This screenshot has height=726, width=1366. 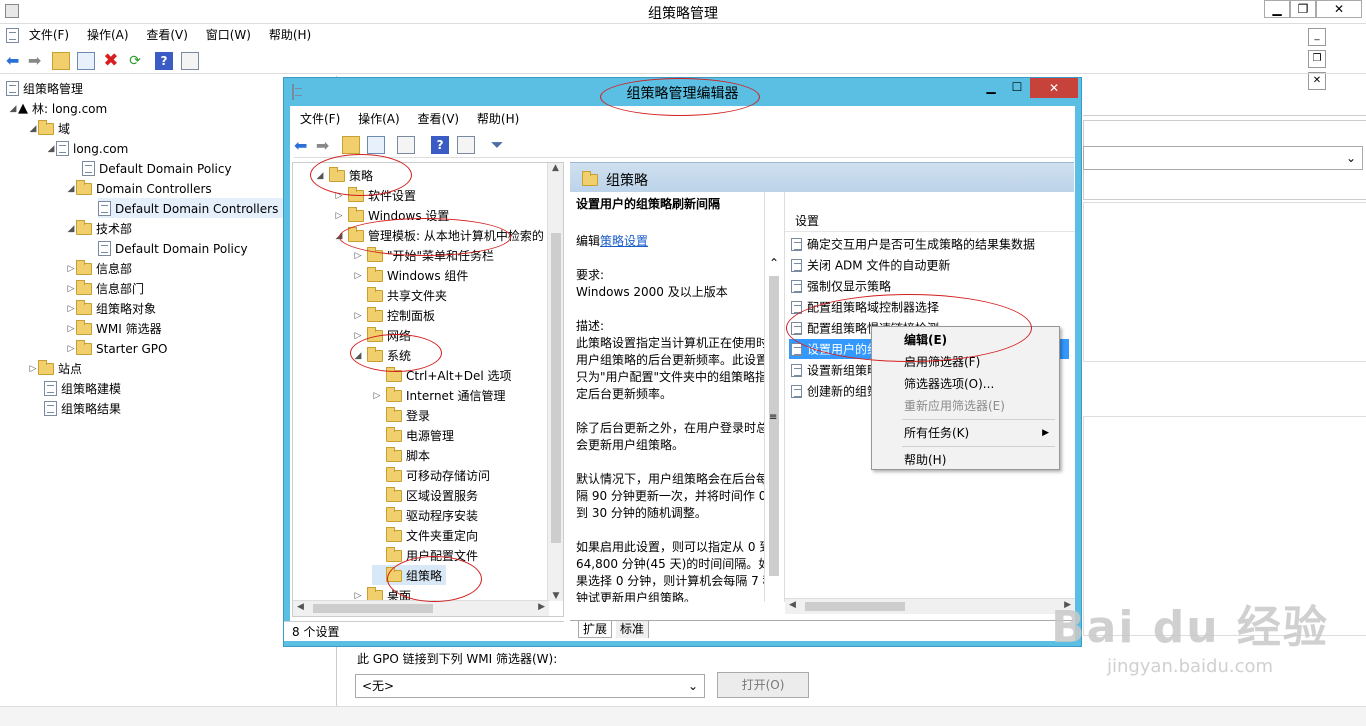 What do you see at coordinates (410, 275) in the screenshot?
I see `editor-tree-item: ▷ Windows 组件` at bounding box center [410, 275].